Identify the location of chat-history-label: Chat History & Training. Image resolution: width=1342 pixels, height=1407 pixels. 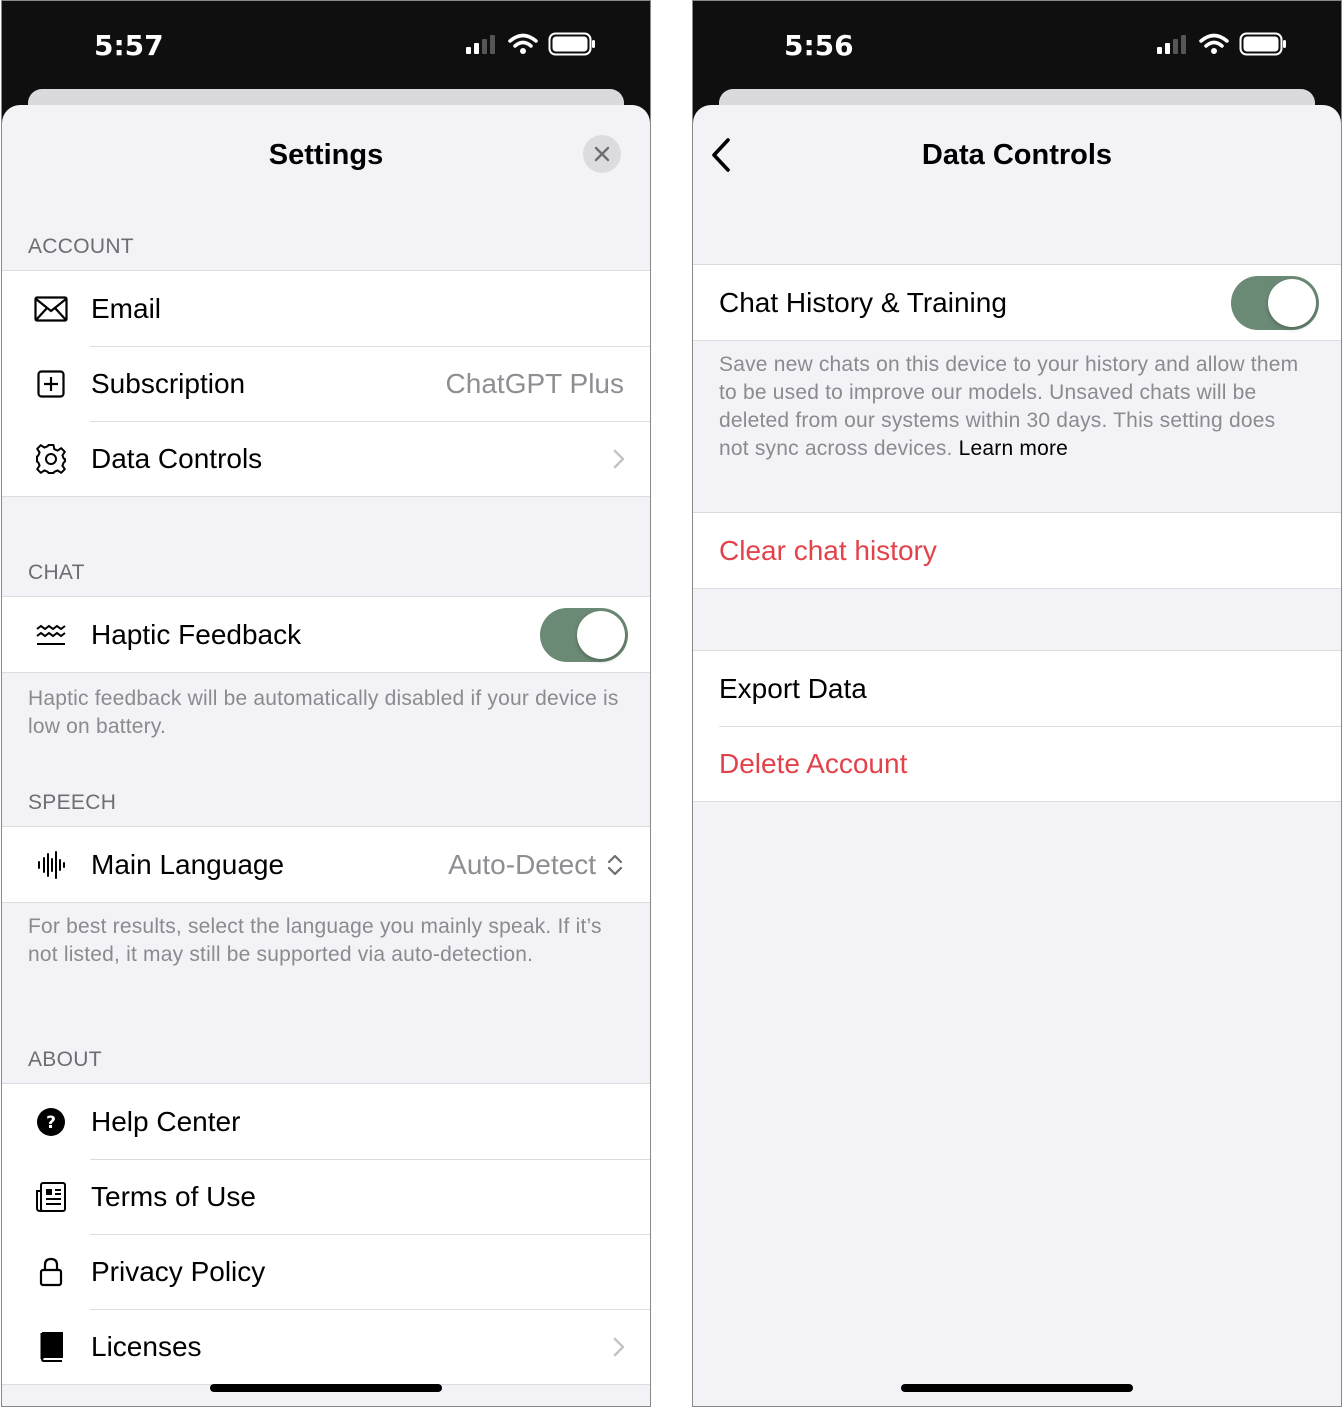
(863, 302).